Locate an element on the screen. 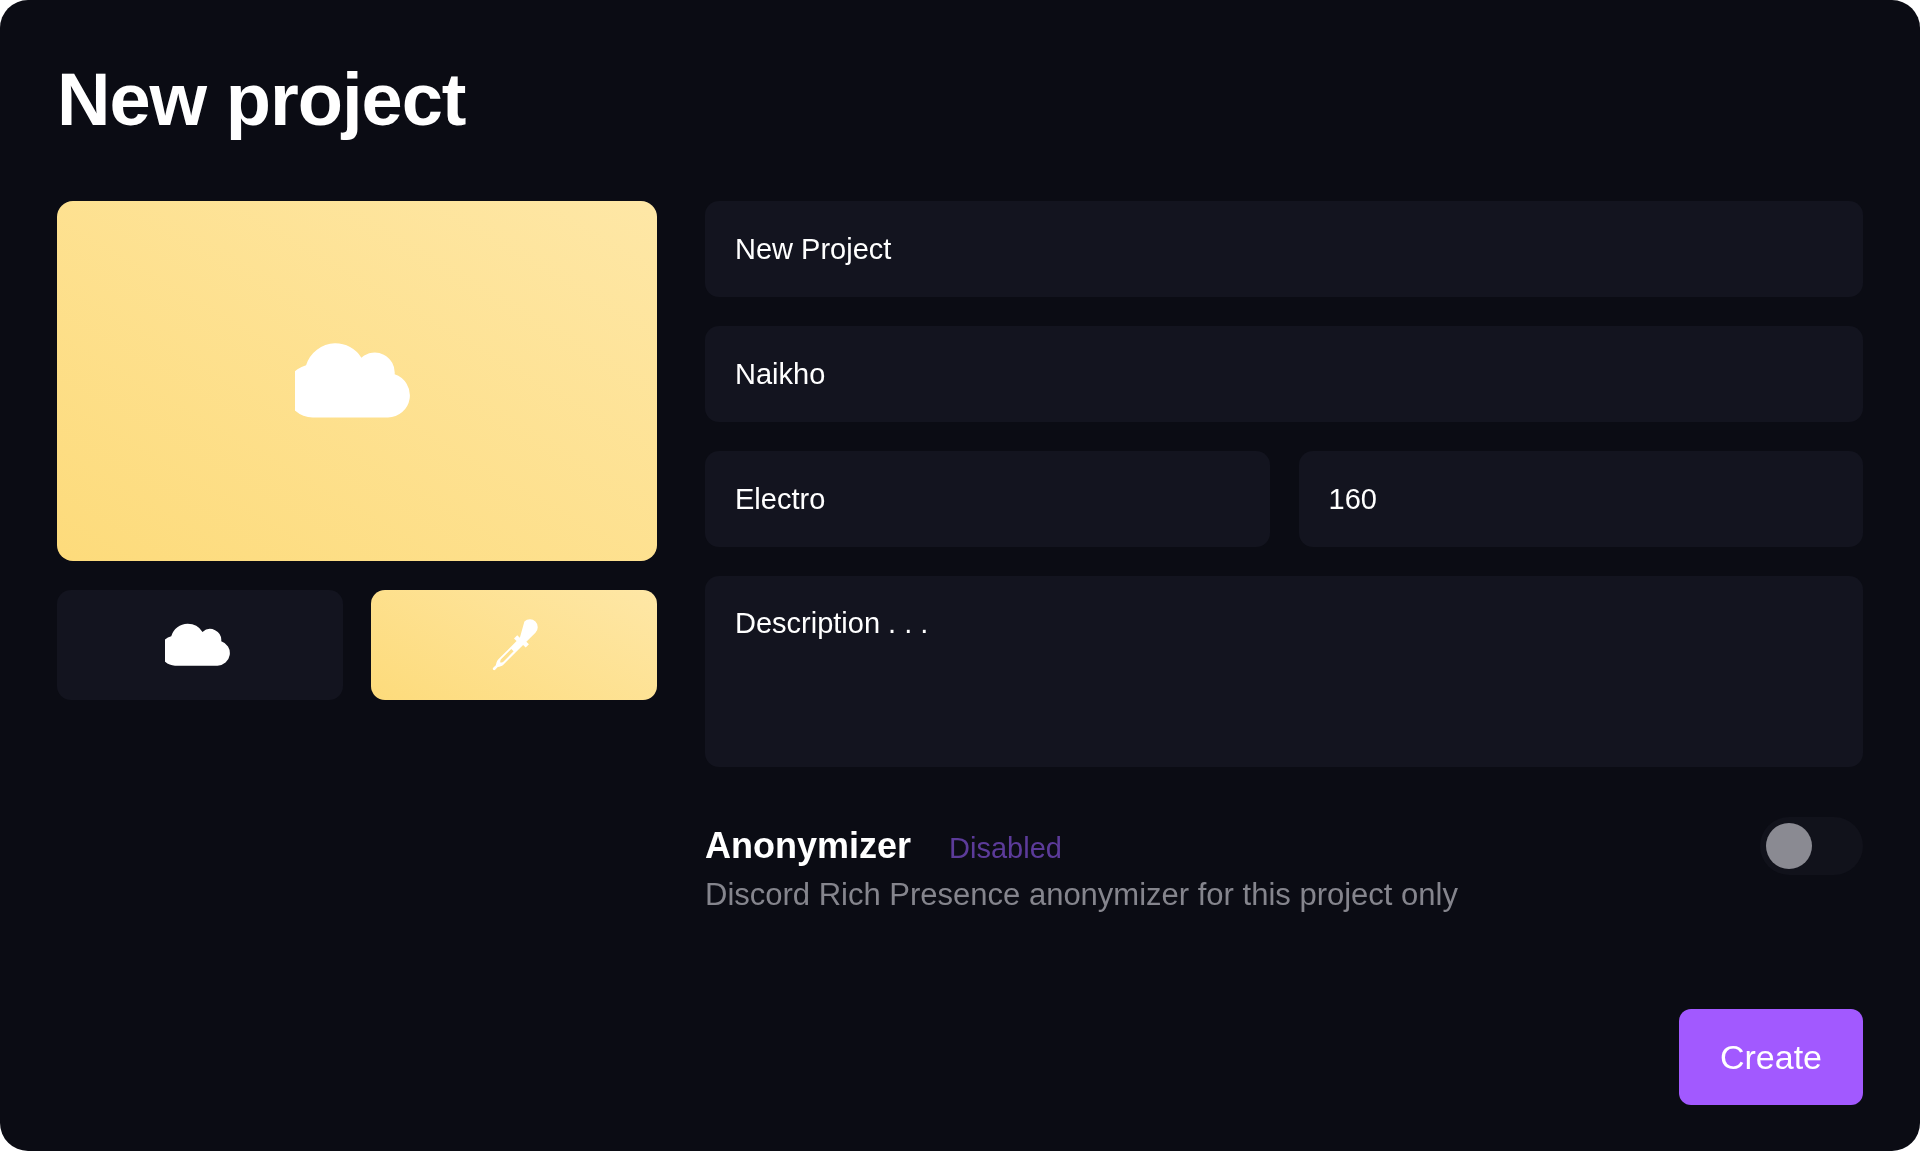 The width and height of the screenshot is (1920, 1151). text-field: Naikho is located at coordinates (1284, 374).